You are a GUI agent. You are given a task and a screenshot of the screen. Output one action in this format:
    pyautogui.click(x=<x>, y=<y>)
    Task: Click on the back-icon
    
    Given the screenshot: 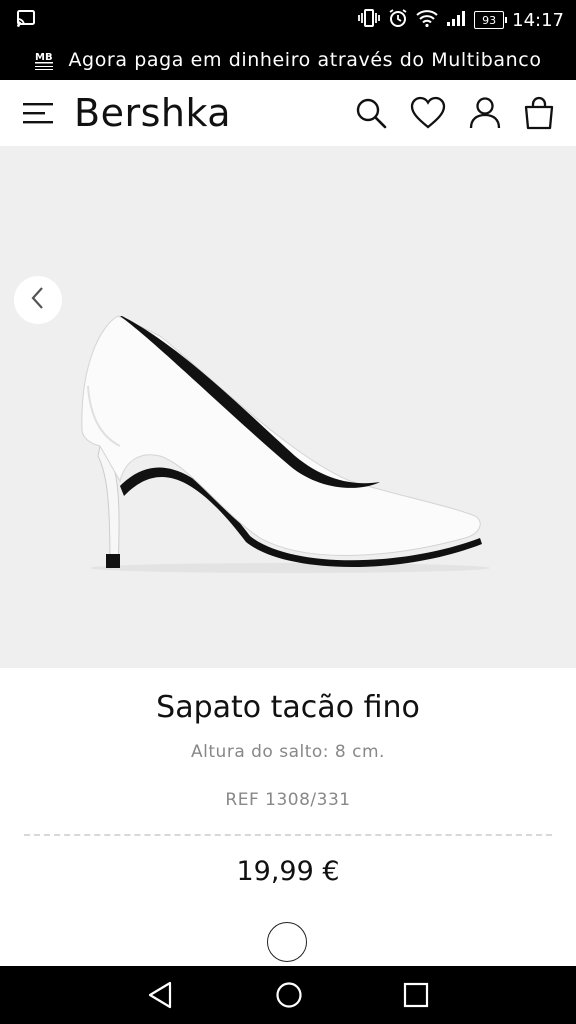 What is the action you would take?
    pyautogui.click(x=160, y=997)
    